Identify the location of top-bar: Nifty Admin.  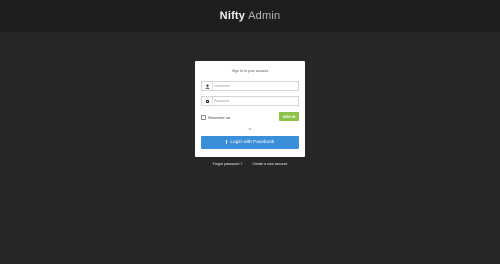
(250, 16).